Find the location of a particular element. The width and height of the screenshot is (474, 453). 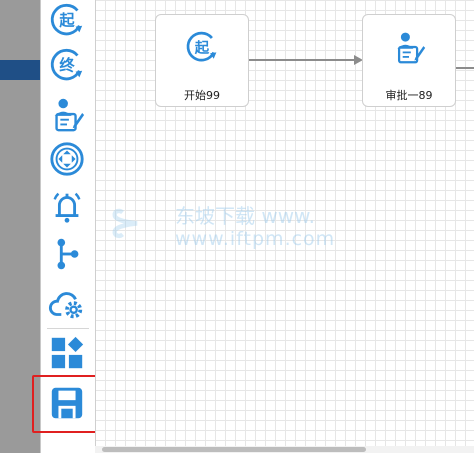

gateway-node-icon is located at coordinates (67, 159).